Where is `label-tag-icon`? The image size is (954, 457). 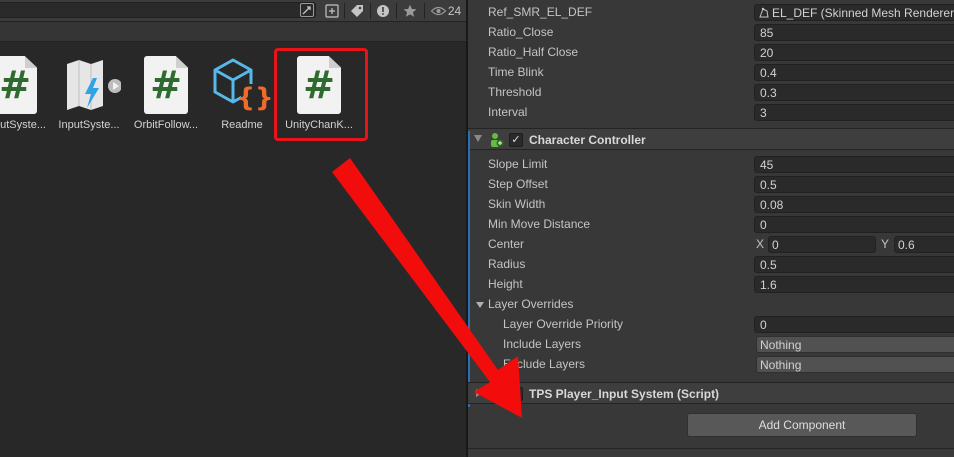
label-tag-icon is located at coordinates (357, 11).